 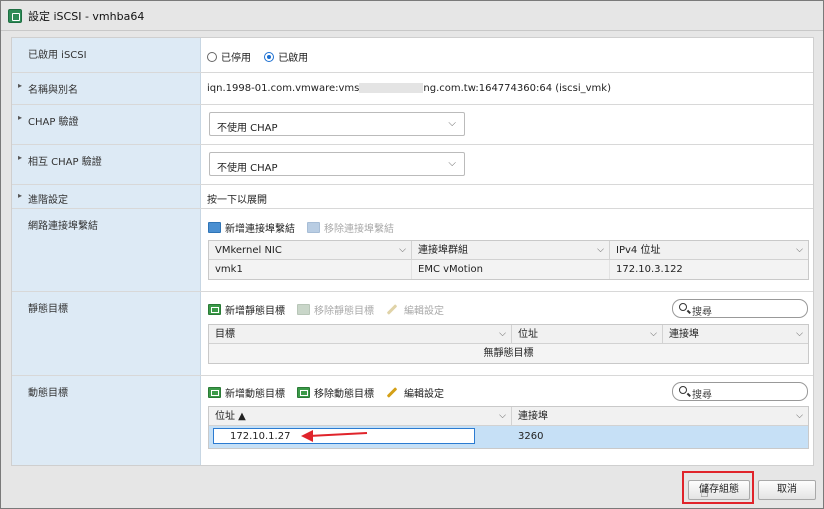 I want to click on row-iscsi-enabled: 已啟用 iSCSI 已停用 已啟用, so click(x=412, y=55).